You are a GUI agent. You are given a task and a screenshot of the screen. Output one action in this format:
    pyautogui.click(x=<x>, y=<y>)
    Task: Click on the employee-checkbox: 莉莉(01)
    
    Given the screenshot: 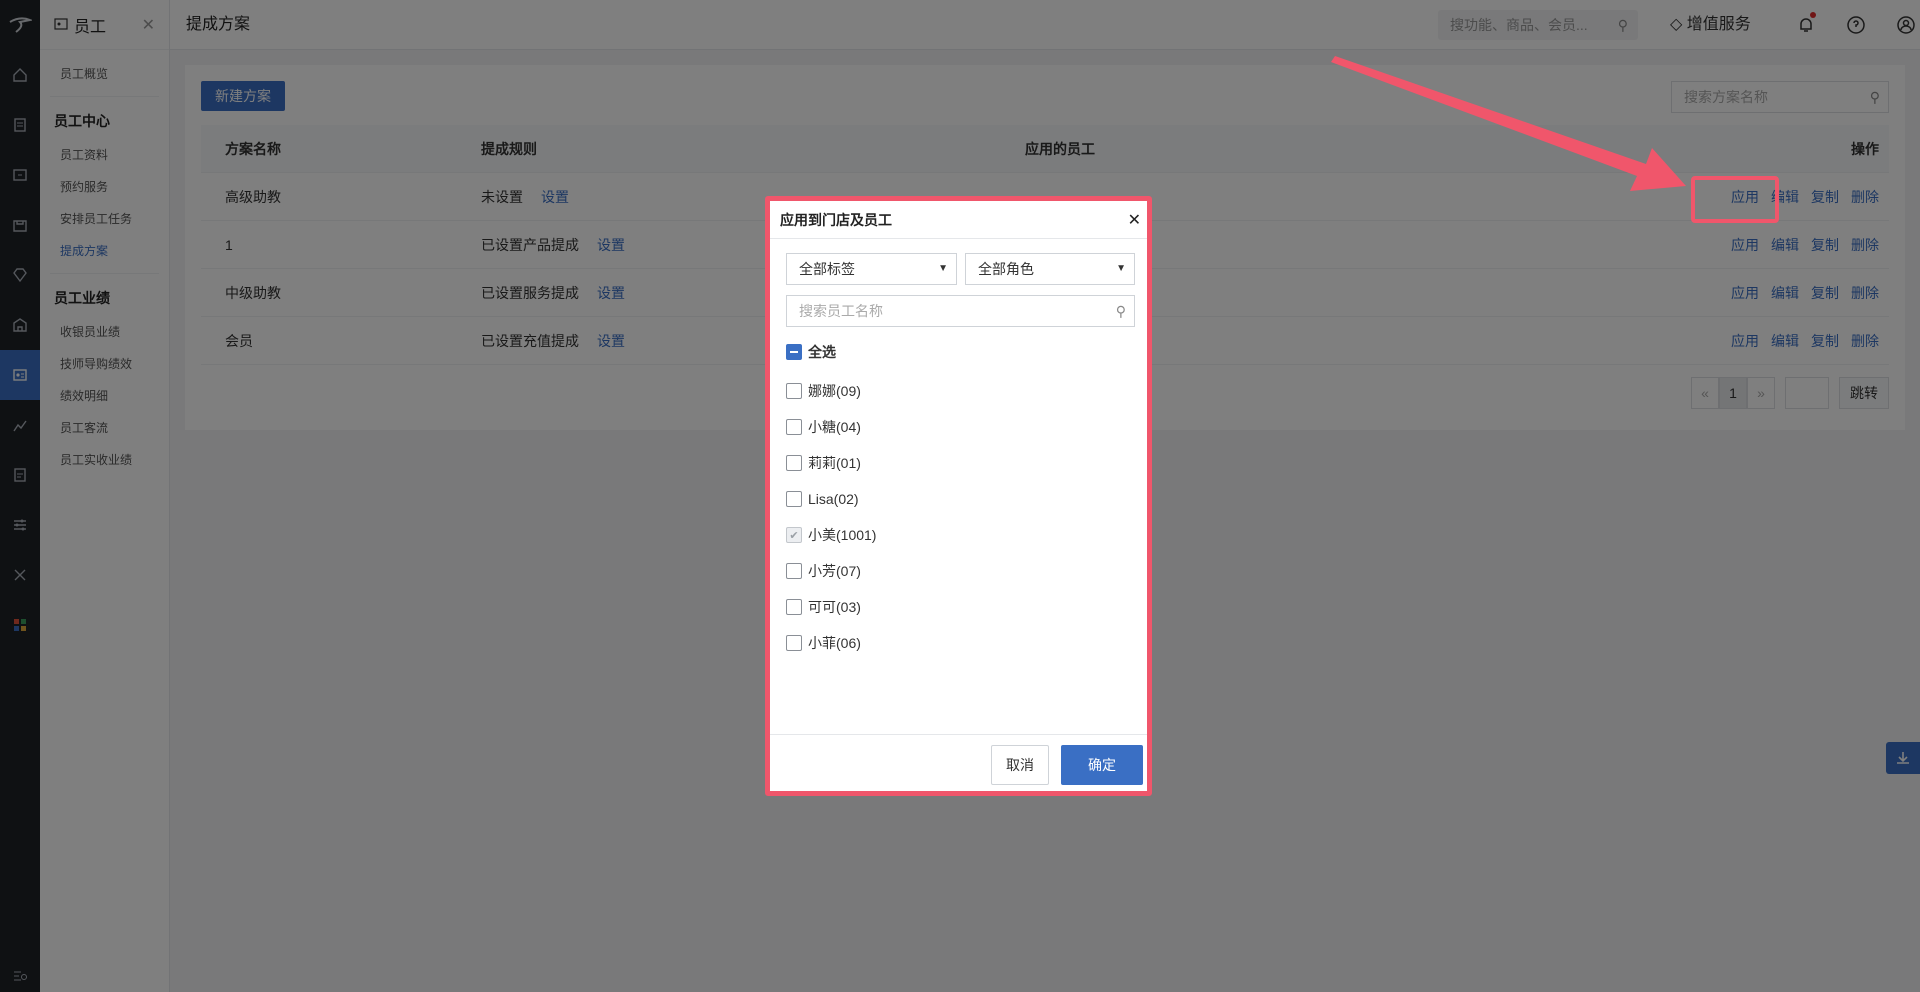 What is the action you would take?
    pyautogui.click(x=823, y=463)
    